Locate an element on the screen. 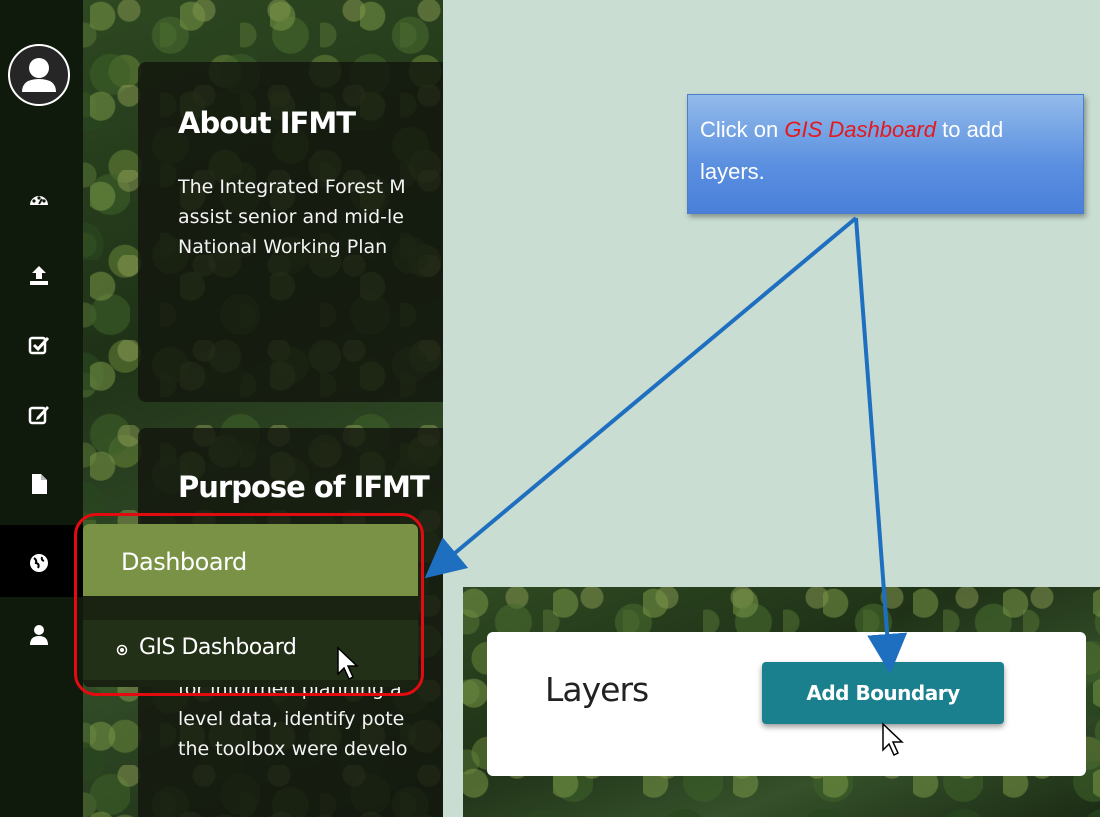 The image size is (1100, 817). user-avatar-icon is located at coordinates (39, 75).